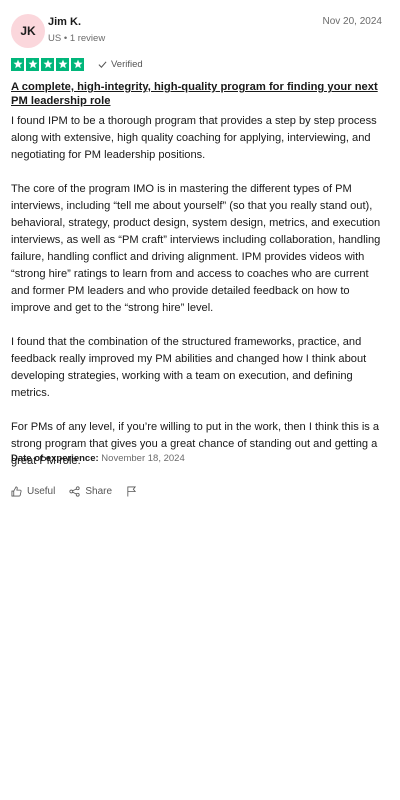  Describe the element at coordinates (64, 22) in the screenshot. I see `reviewer-name: Jim K.` at that location.